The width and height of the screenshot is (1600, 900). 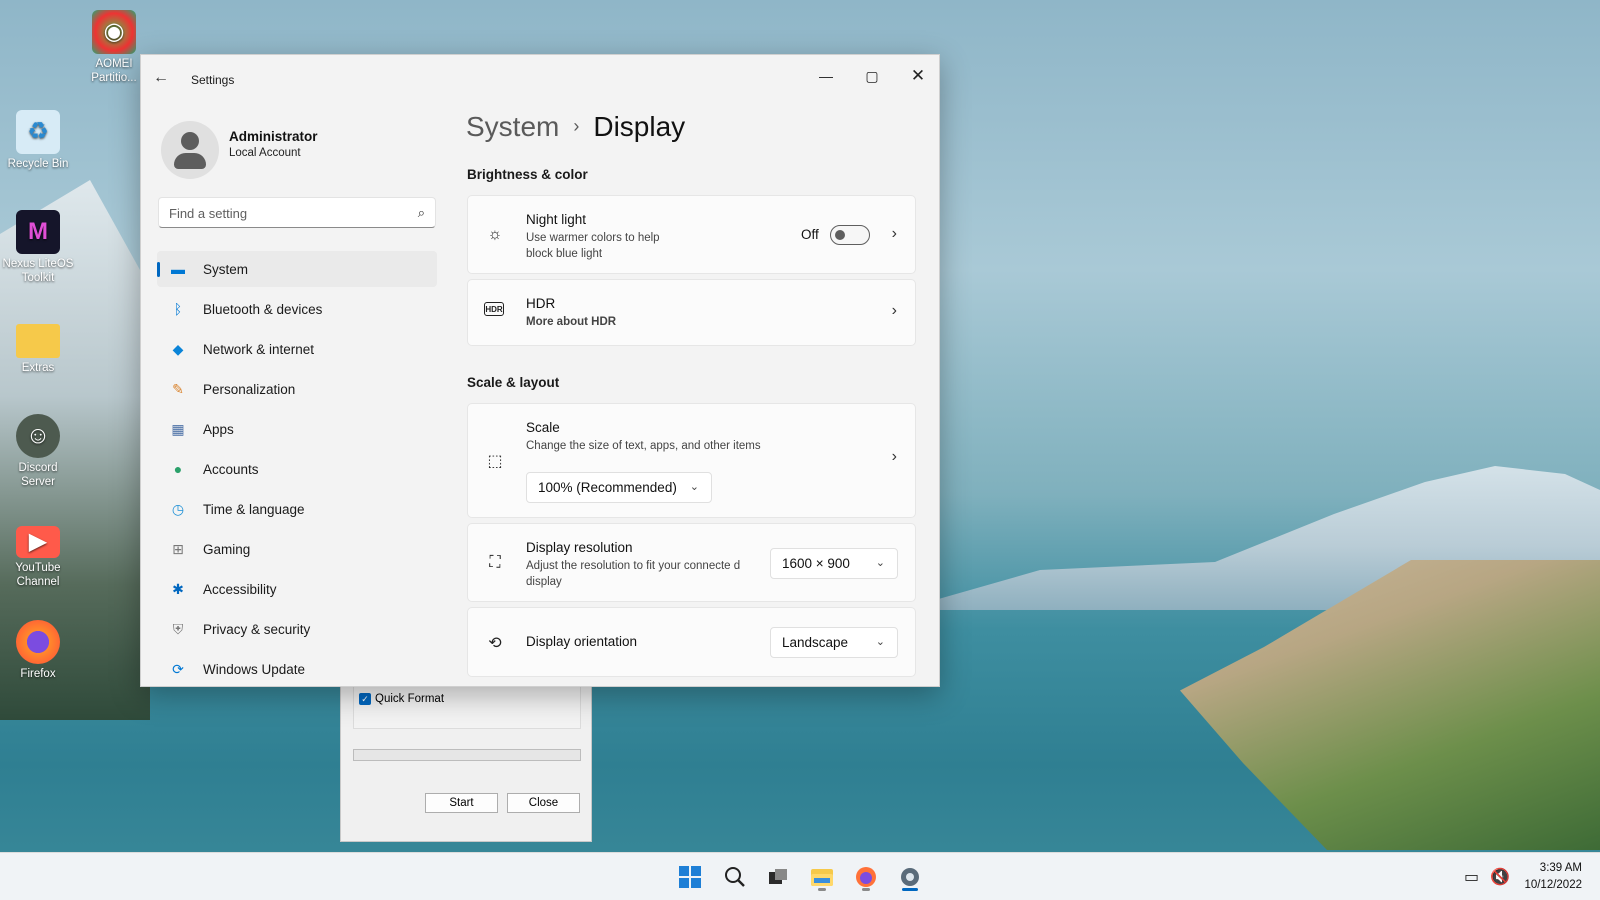 I want to click on desktop-icon-discord: ☺ Discord Server, so click(x=38, y=451).